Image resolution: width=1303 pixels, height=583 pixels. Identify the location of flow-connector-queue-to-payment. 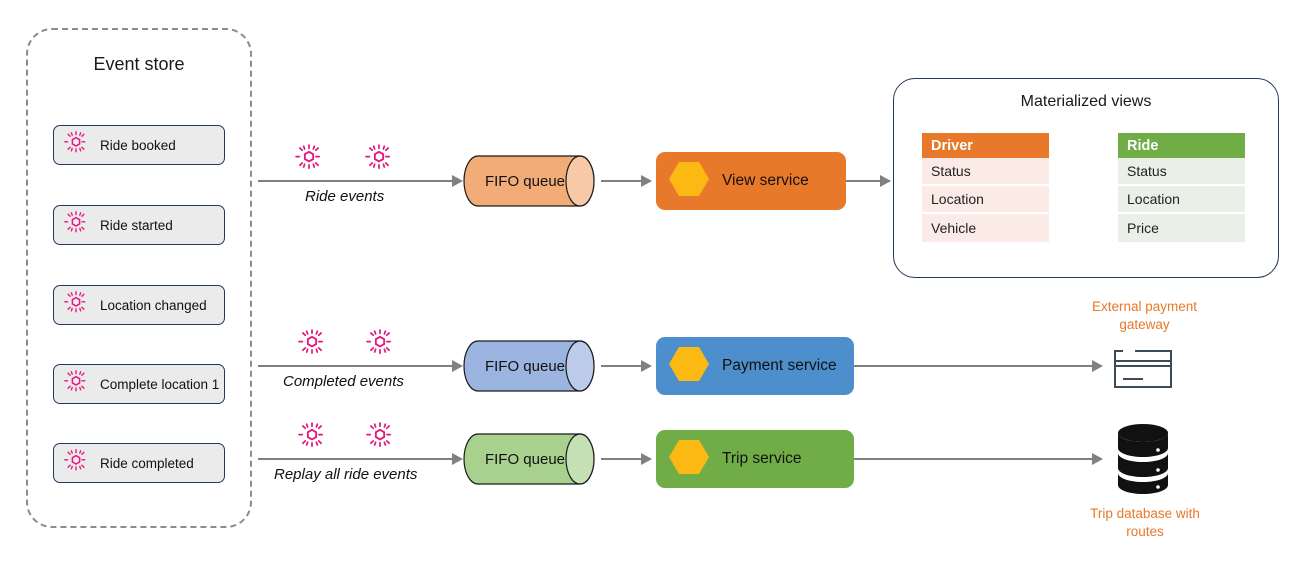
(623, 366).